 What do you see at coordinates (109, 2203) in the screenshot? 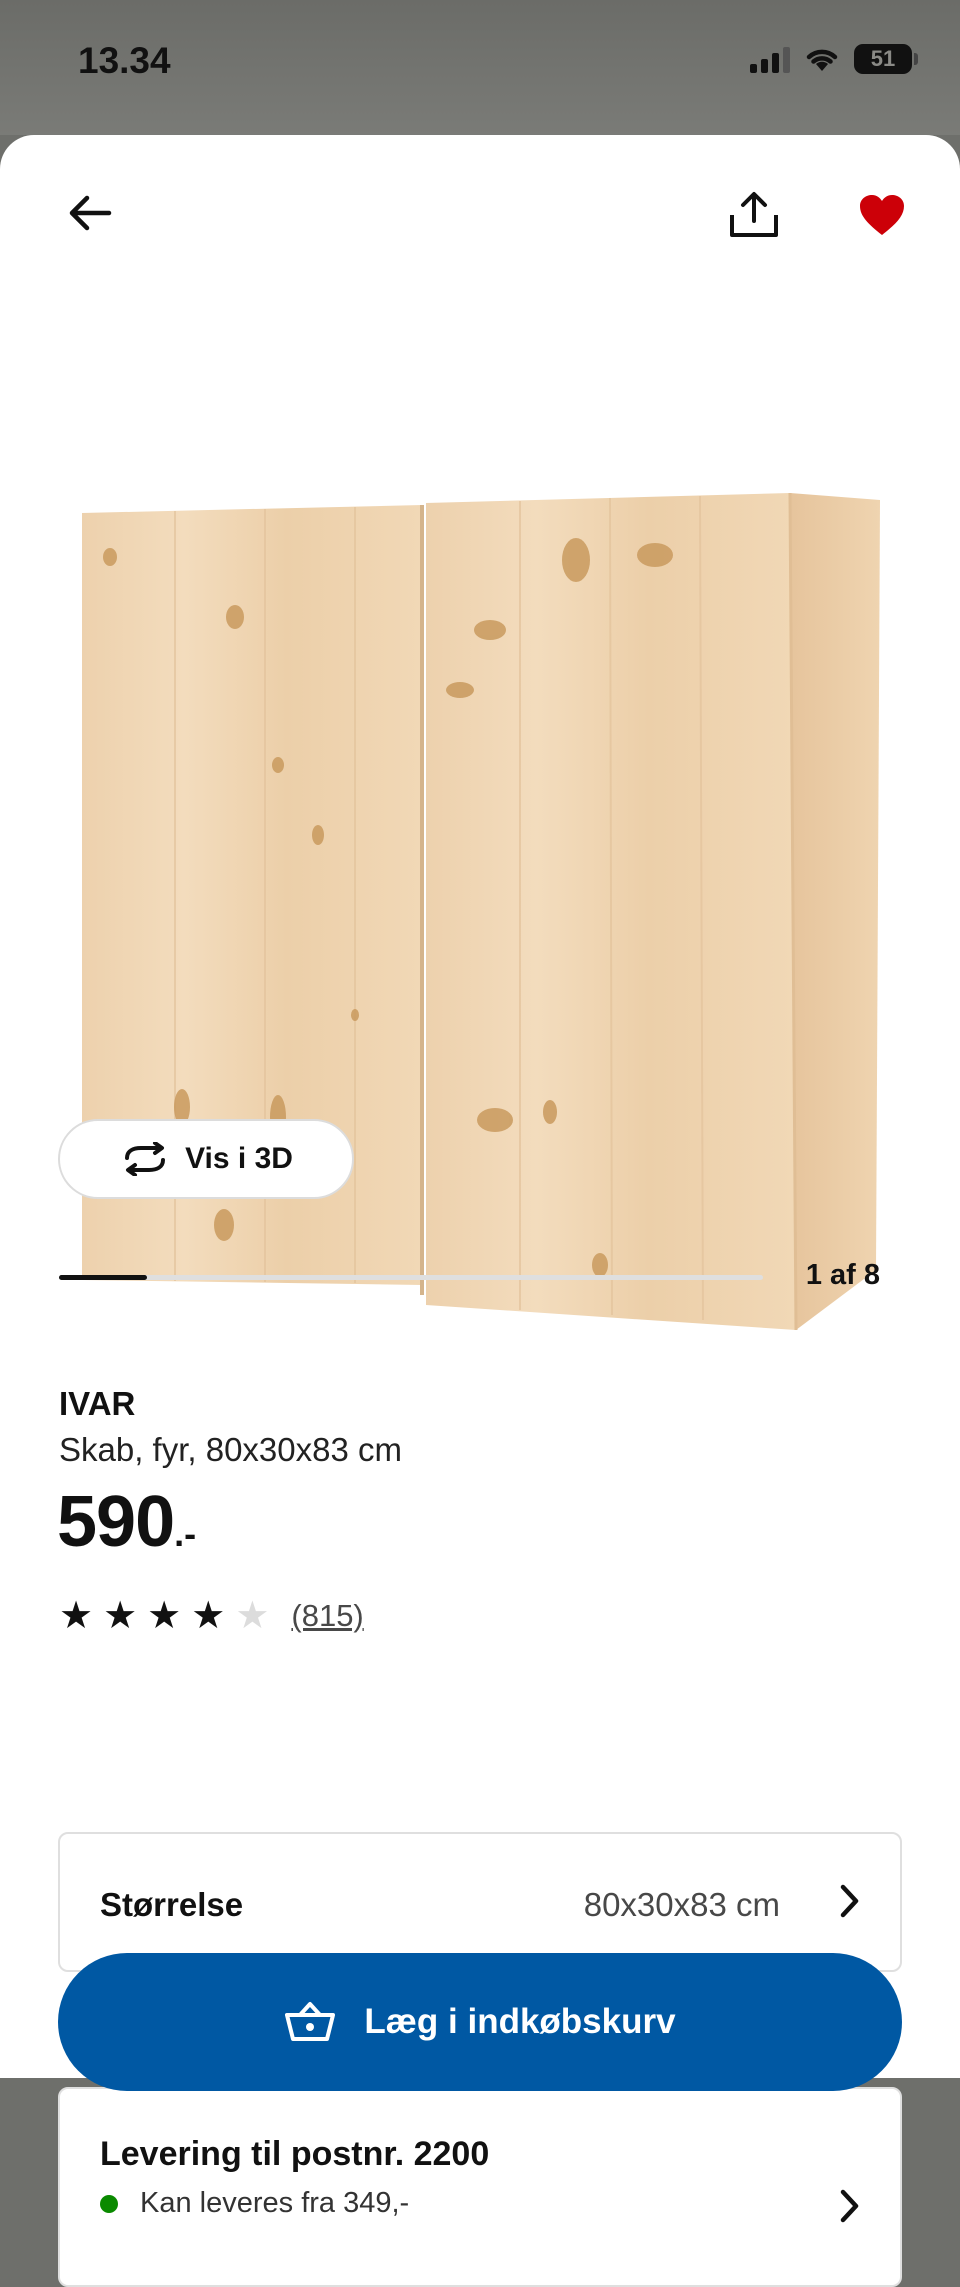
I see `stock-status-dot` at bounding box center [109, 2203].